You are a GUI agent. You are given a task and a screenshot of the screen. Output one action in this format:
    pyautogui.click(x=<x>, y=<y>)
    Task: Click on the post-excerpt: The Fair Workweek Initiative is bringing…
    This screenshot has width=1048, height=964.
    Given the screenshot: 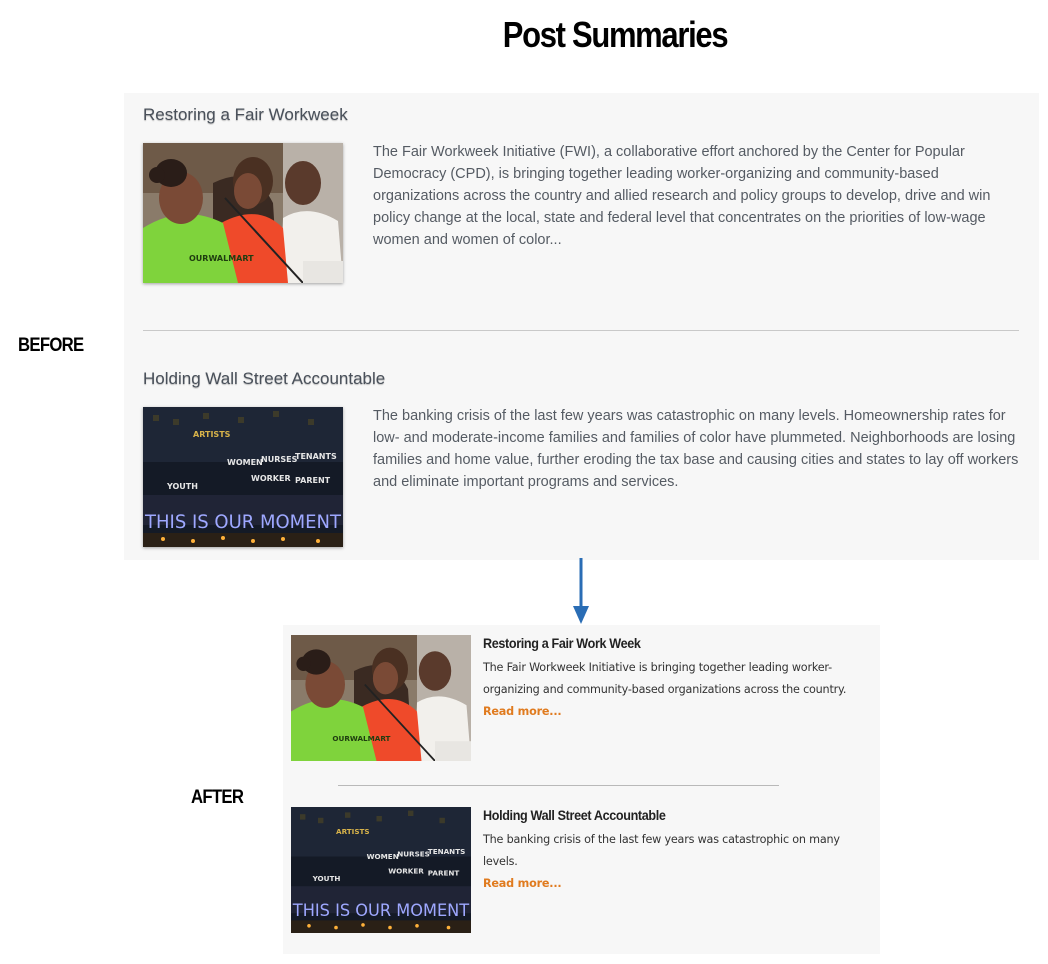 What is the action you would take?
    pyautogui.click(x=679, y=690)
    